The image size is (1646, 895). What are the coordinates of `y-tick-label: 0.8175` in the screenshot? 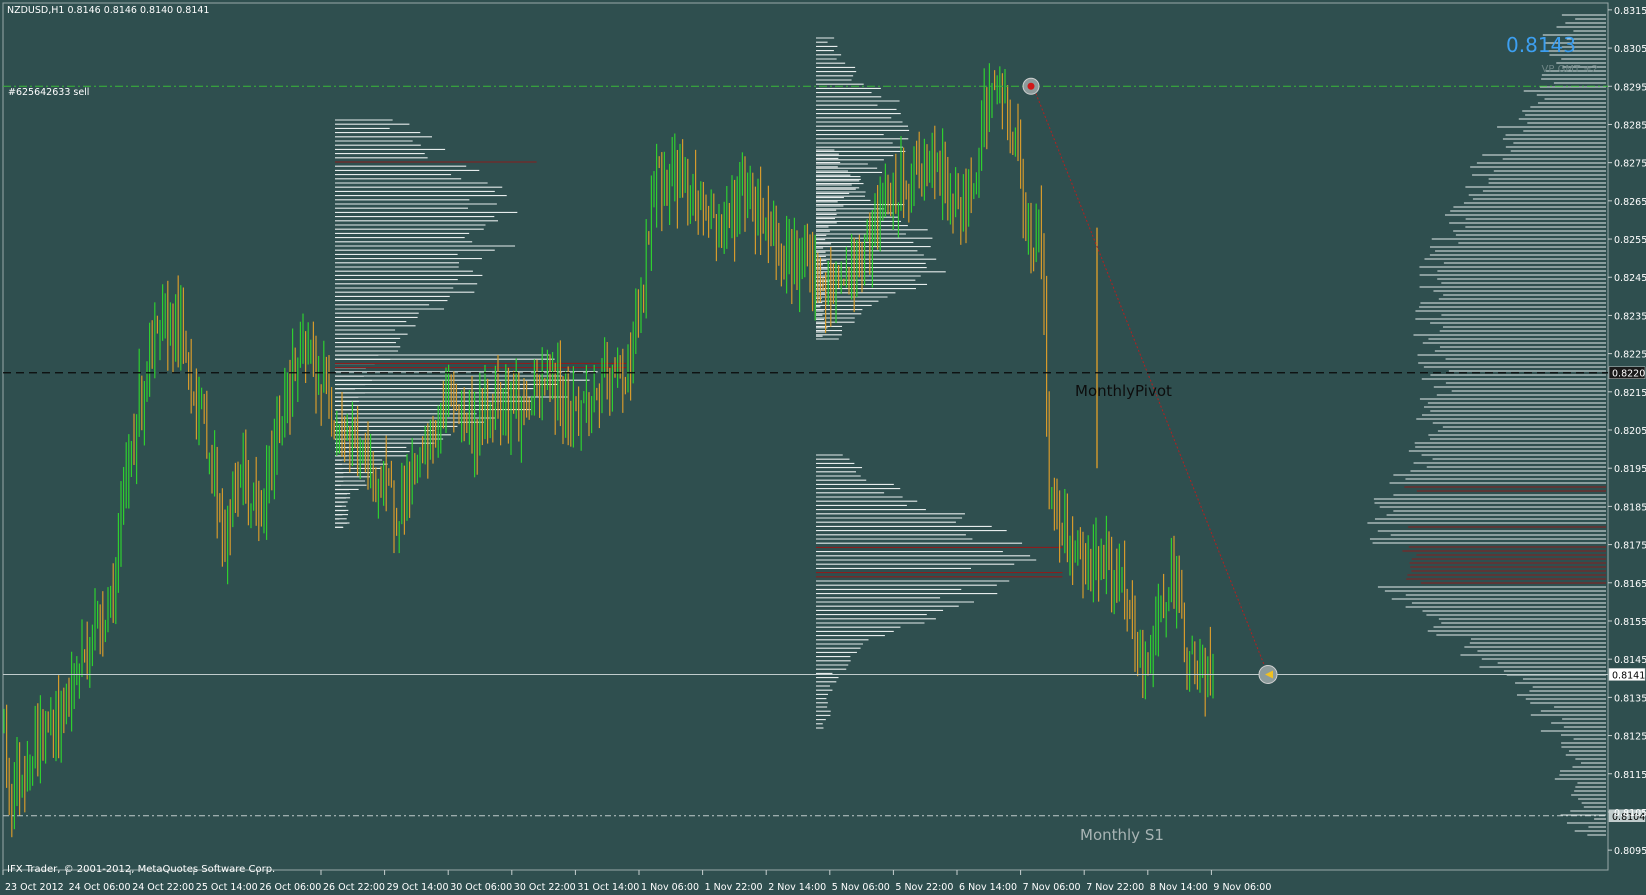 It's located at (1630, 546).